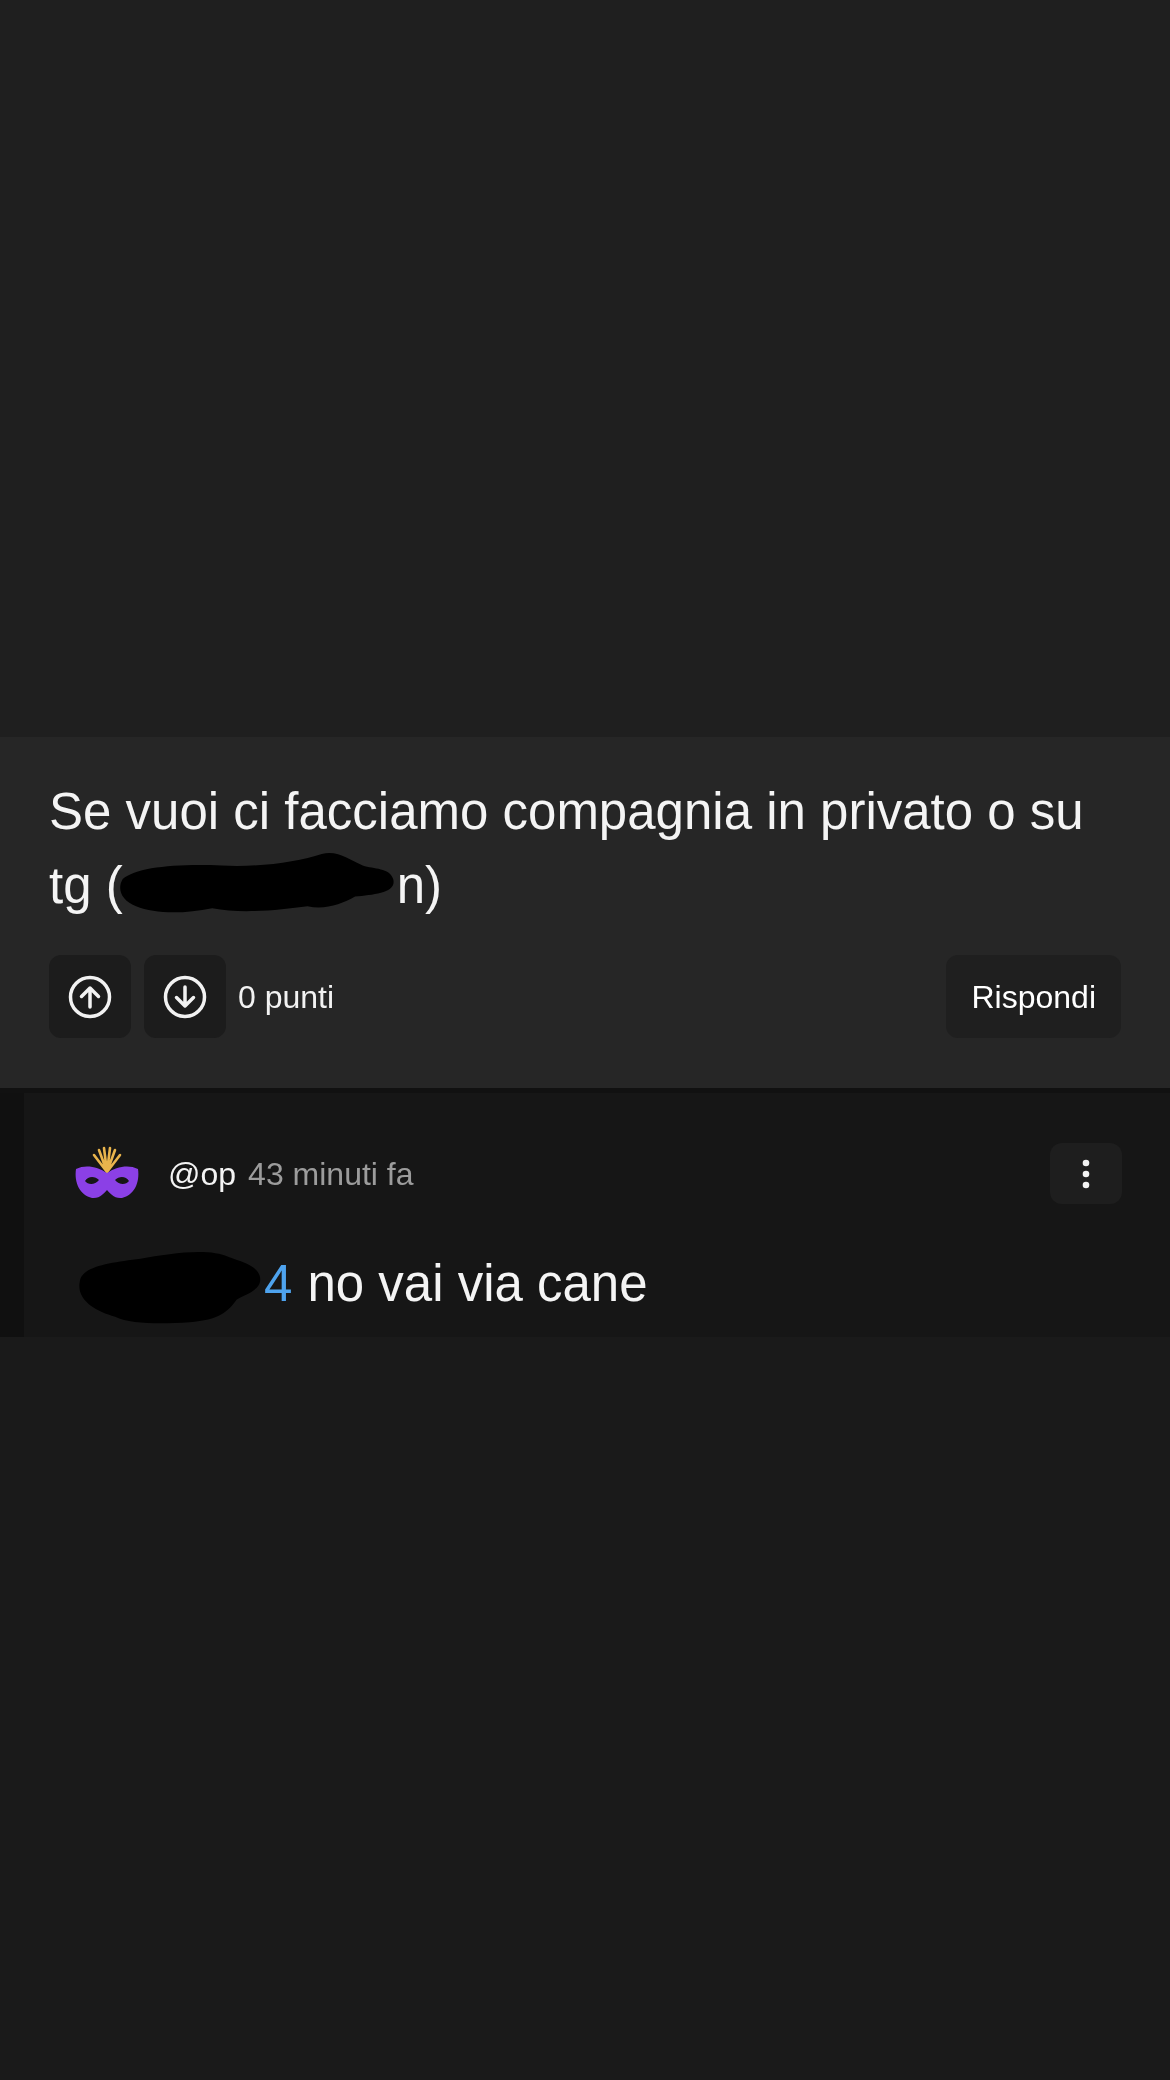 This screenshot has height=2080, width=1170. I want to click on vertical-dots-icon, so click(1086, 1173).